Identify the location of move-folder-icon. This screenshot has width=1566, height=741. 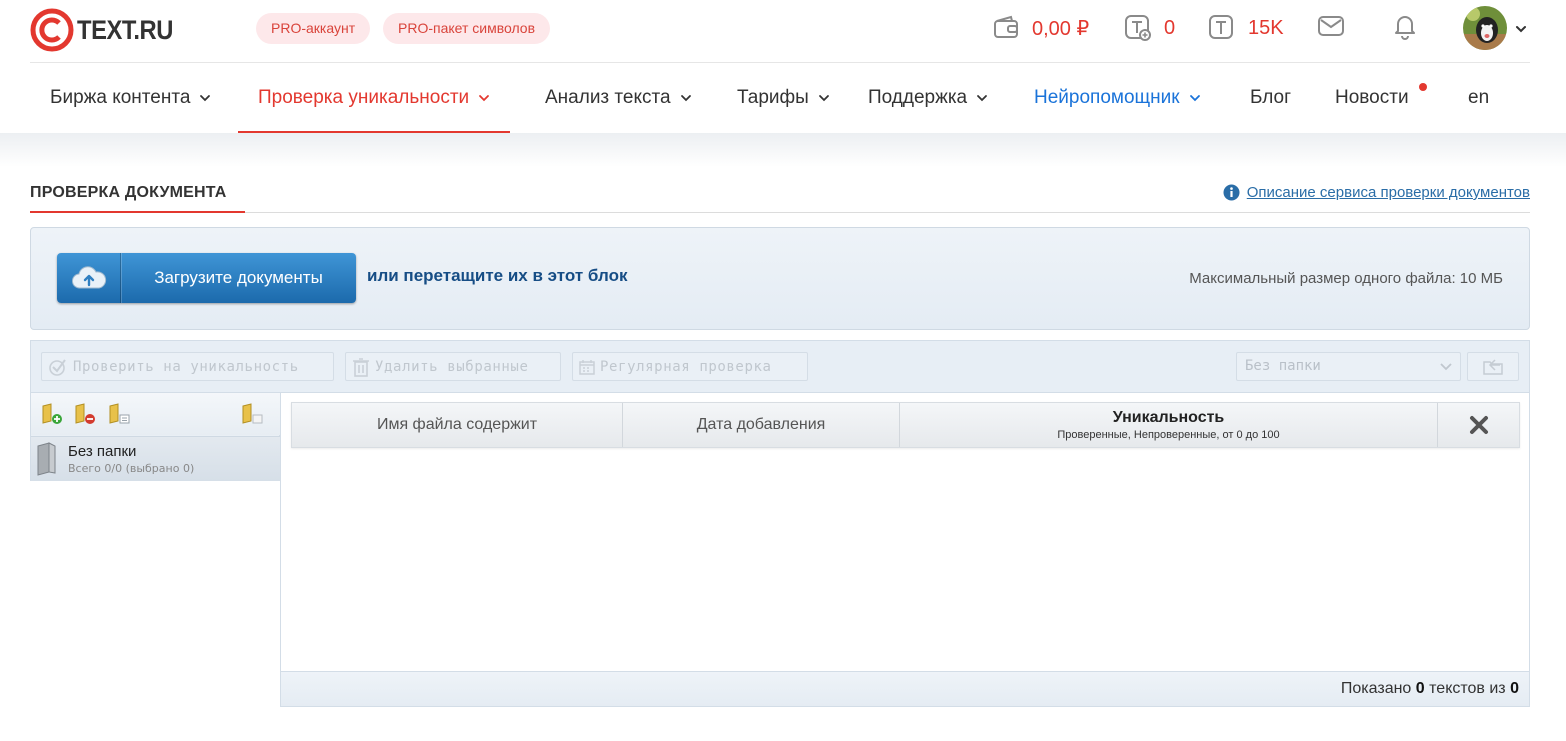
(1493, 366).